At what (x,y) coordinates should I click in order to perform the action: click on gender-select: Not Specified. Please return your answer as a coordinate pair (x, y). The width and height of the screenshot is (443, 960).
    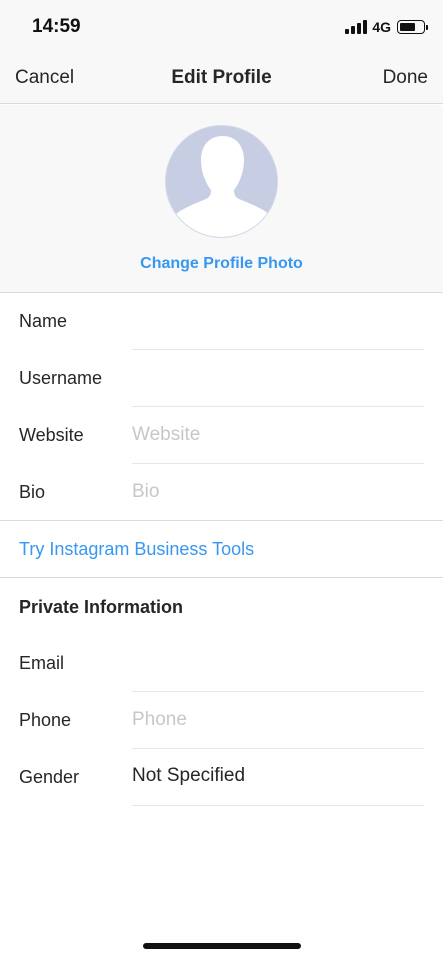
    Looking at the image, I should click on (278, 779).